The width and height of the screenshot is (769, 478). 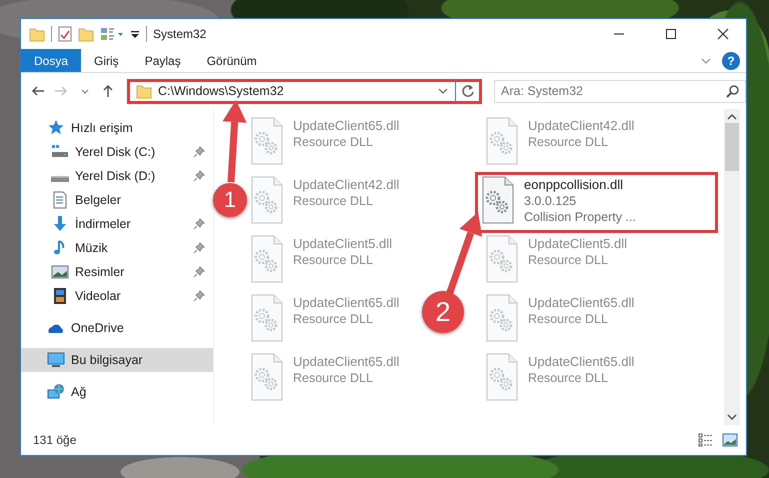 I want to click on ribbon-tab: Dosya, so click(x=51, y=60).